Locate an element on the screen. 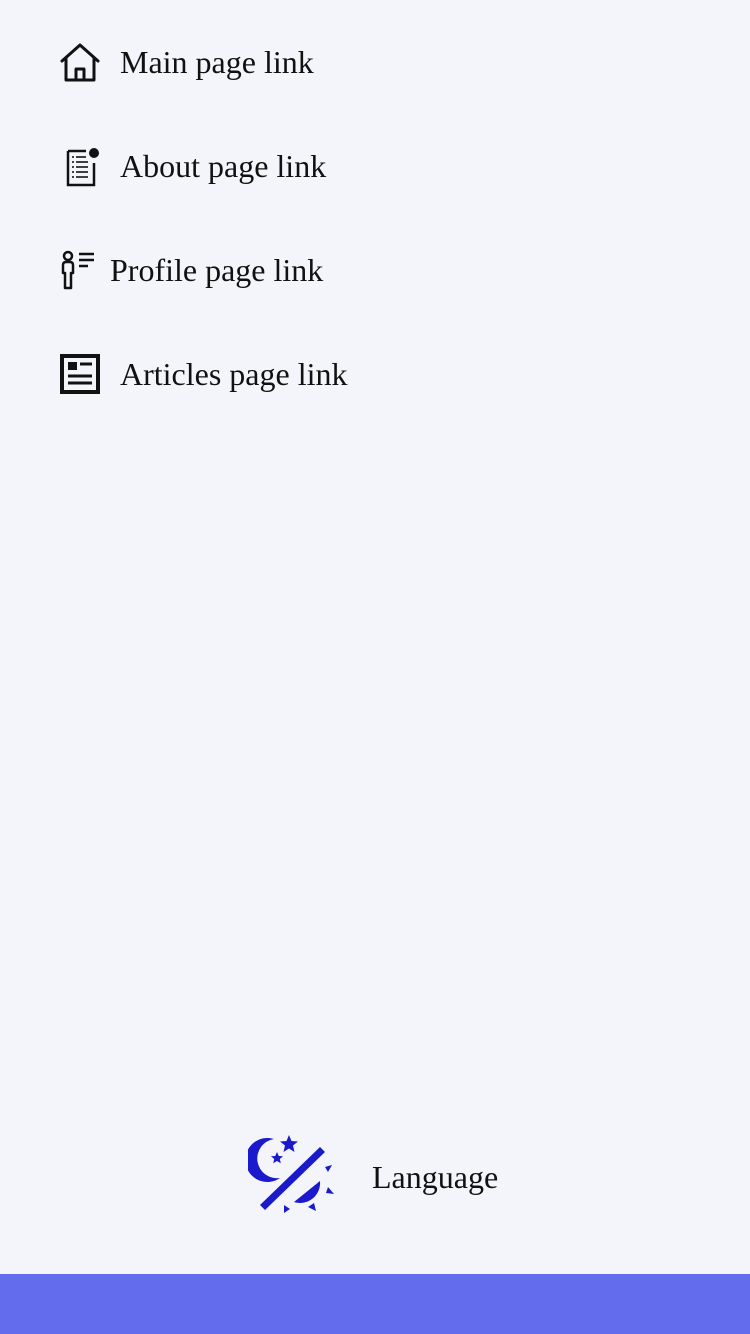 The width and height of the screenshot is (750, 1334). nav-item-articles: Articles page link is located at coordinates (202, 374).